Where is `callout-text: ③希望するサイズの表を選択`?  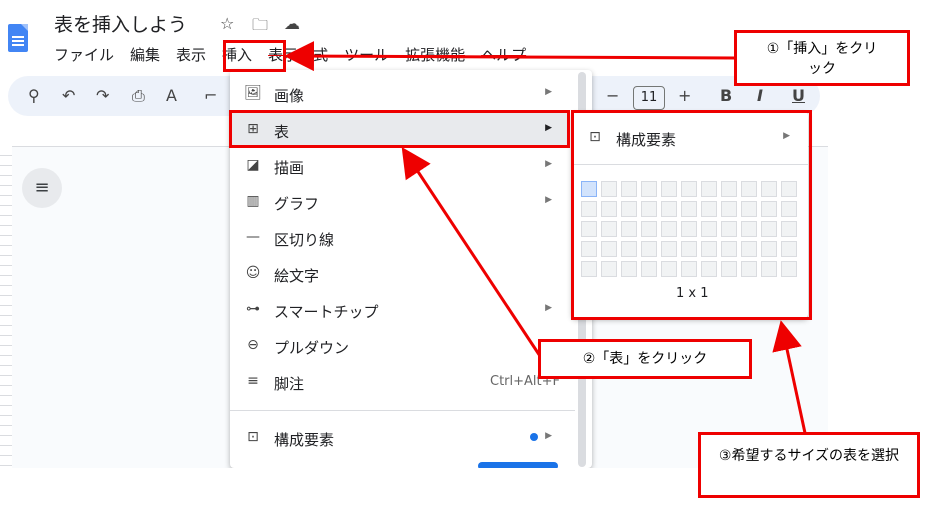
callout-text: ③希望するサイズの表を選択 is located at coordinates (809, 456).